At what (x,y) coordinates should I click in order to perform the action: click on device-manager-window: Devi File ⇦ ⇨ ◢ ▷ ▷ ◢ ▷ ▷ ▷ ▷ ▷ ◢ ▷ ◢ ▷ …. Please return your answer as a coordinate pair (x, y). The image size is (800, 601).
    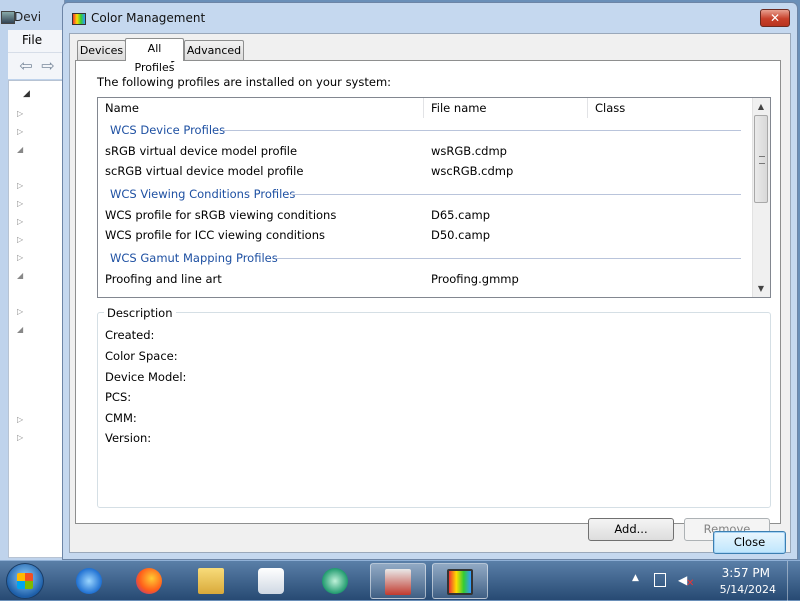
    Looking at the image, I should click on (32, 280).